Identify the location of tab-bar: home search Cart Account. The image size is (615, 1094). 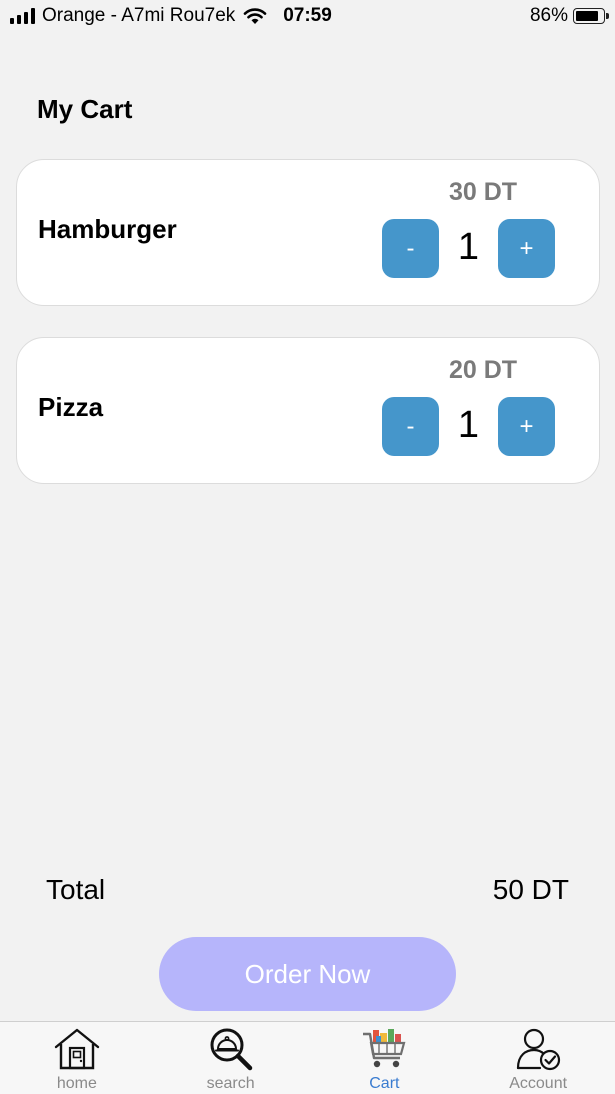
(307, 1057).